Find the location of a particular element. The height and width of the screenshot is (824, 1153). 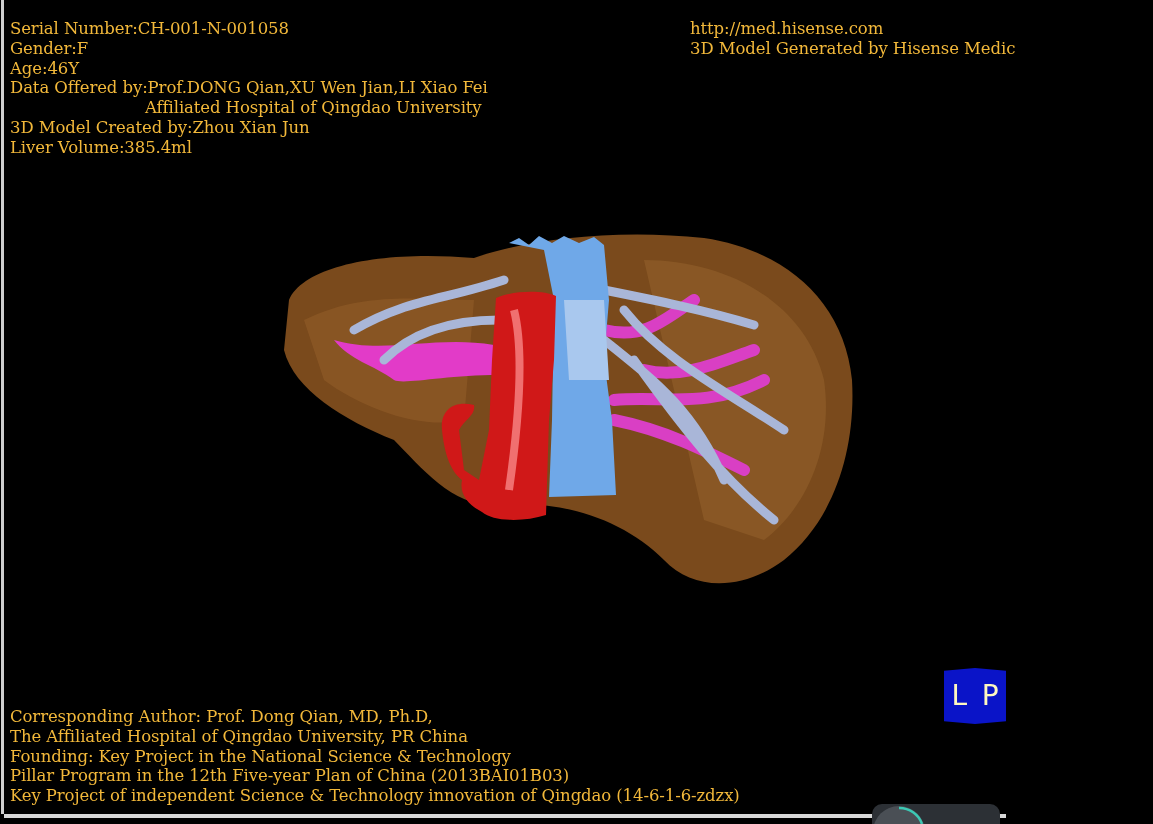

info-line: 3D Model Generated by Hisense Medic is located at coordinates (853, 48).